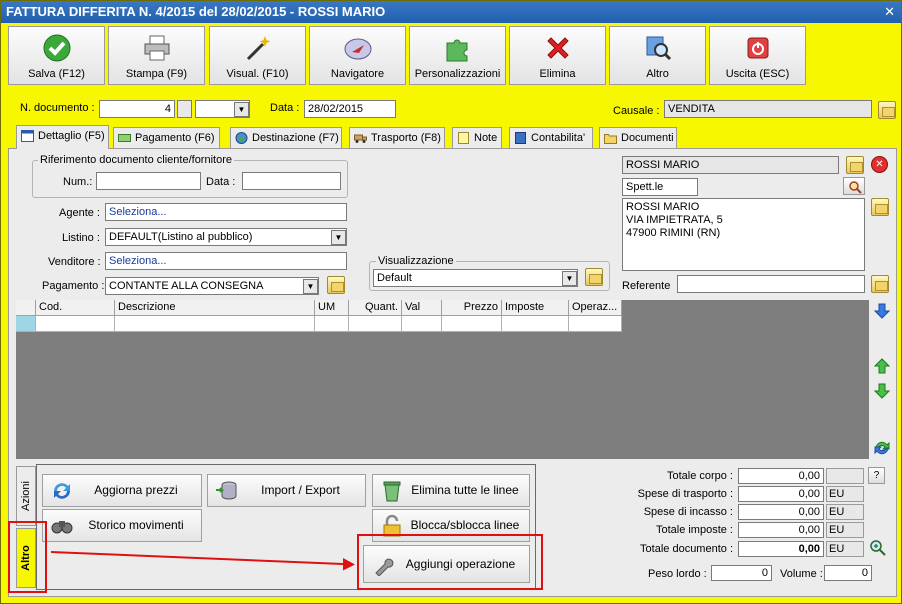 Image resolution: width=902 pixels, height=604 pixels. Describe the element at coordinates (876, 475) in the screenshot. I see `help-button: ?` at that location.